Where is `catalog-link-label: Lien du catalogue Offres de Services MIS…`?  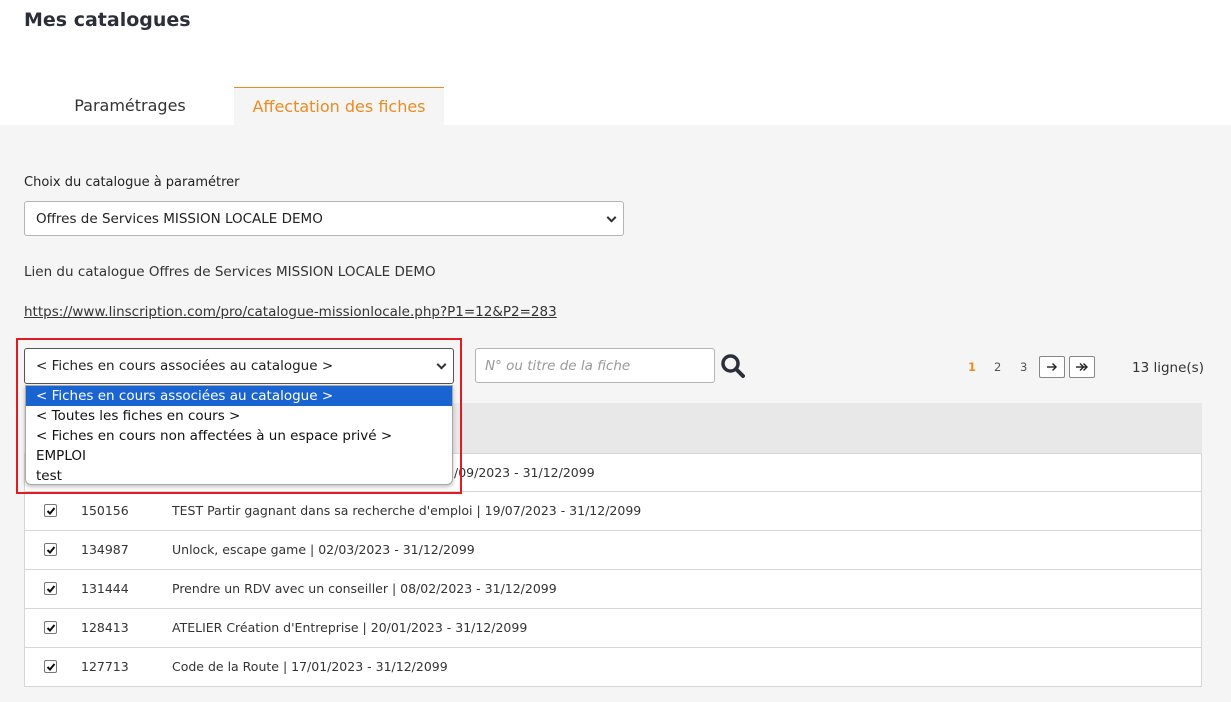
catalog-link-label: Lien du catalogue Offres de Services MIS… is located at coordinates (230, 272).